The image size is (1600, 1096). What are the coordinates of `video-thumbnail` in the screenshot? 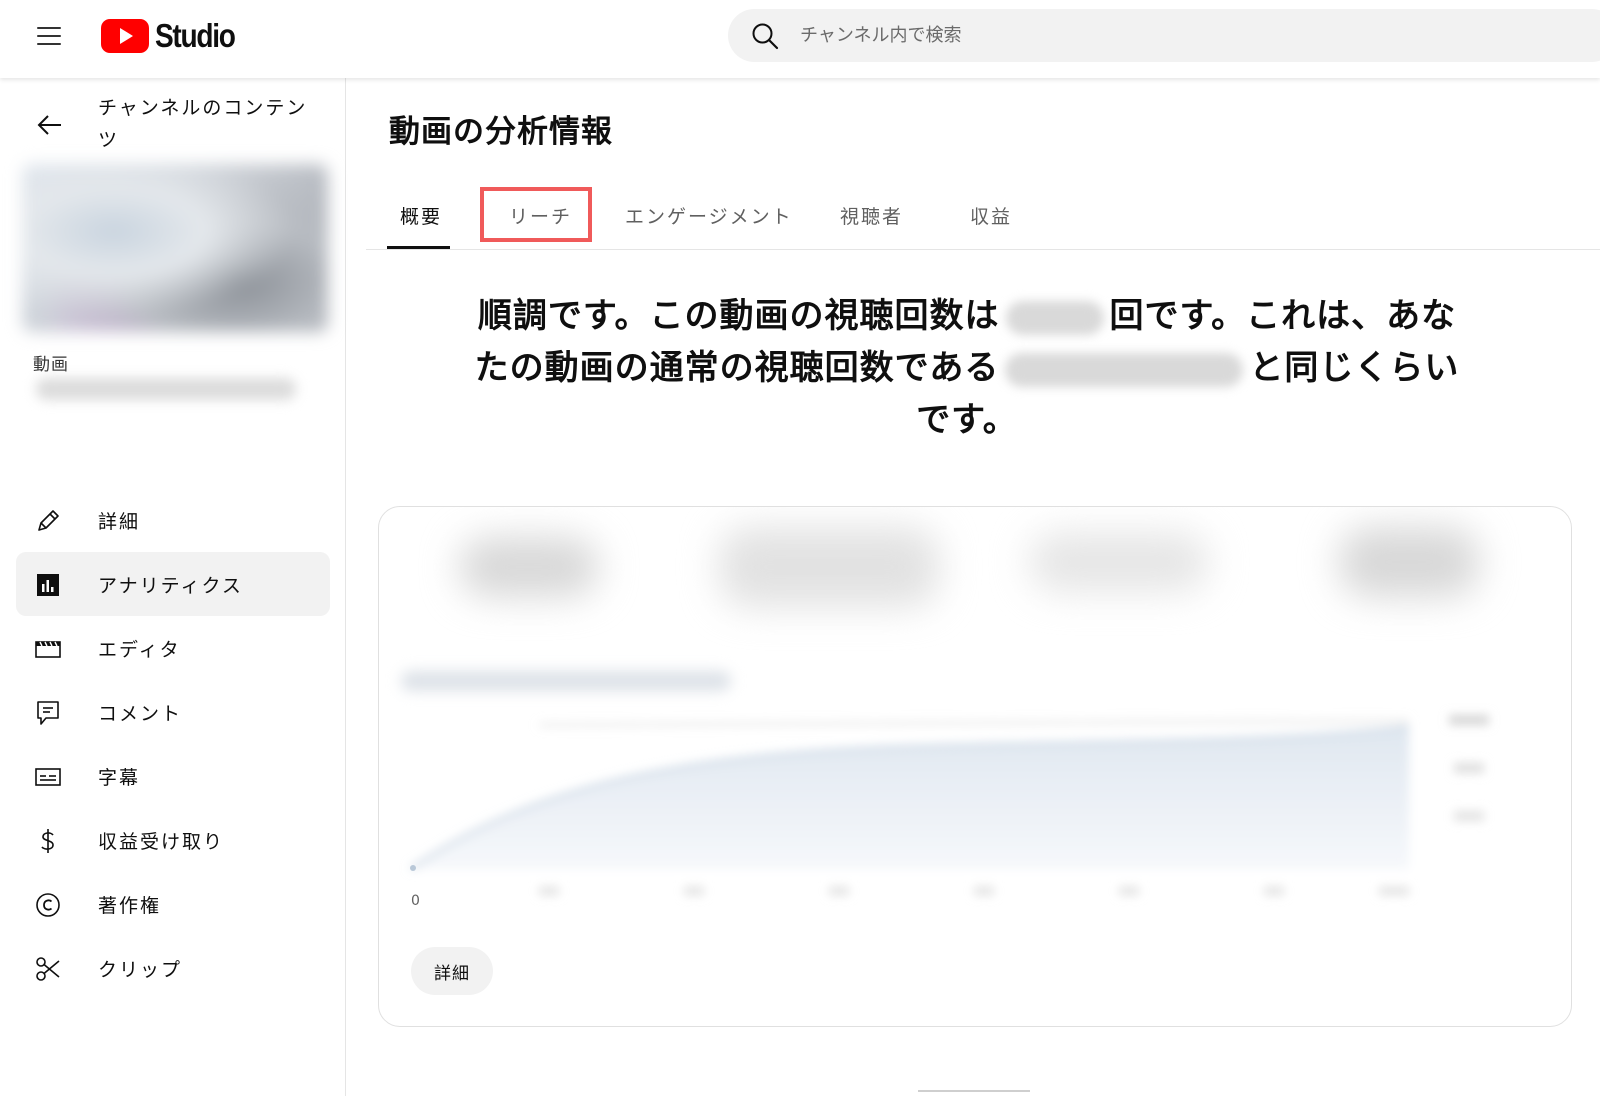 It's located at (175, 248).